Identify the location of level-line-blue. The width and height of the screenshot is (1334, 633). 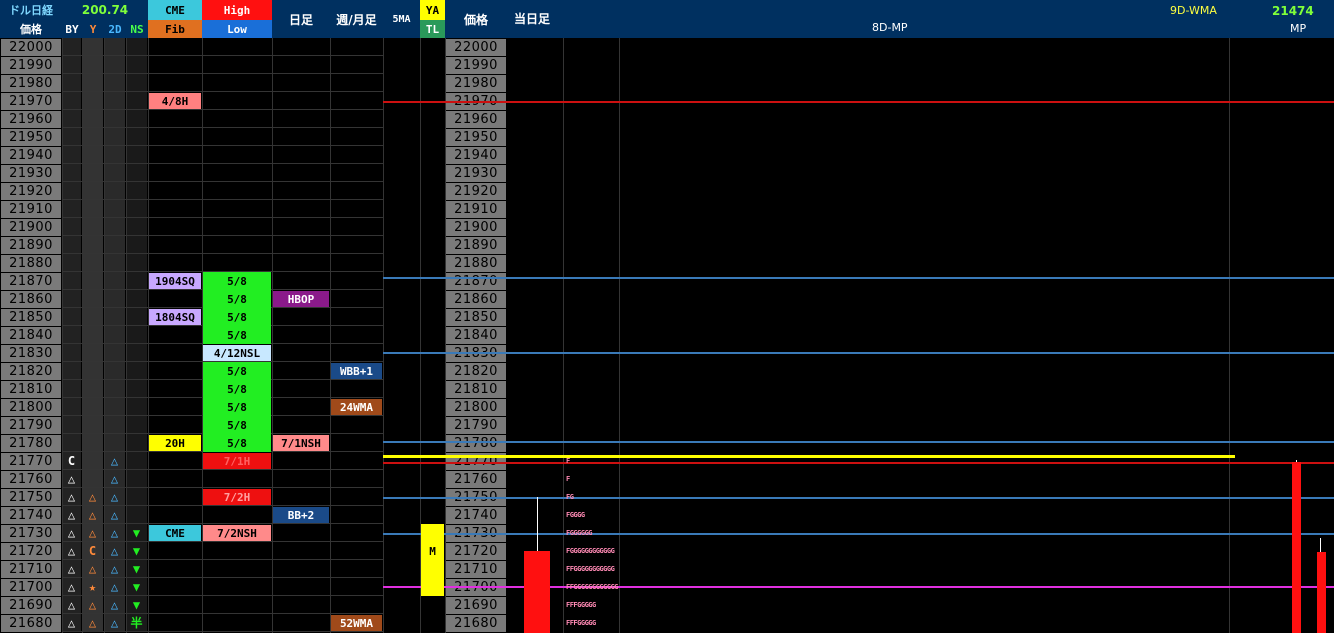
(858, 534).